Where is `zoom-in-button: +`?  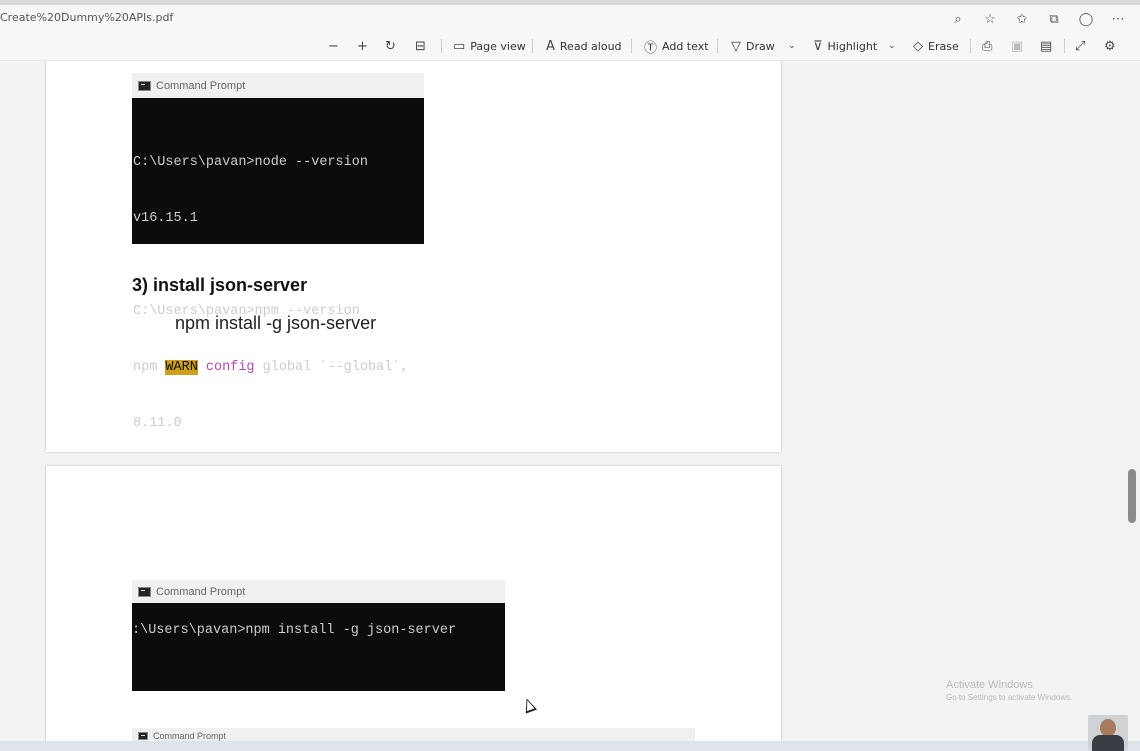
zoom-in-button: + is located at coordinates (362, 46).